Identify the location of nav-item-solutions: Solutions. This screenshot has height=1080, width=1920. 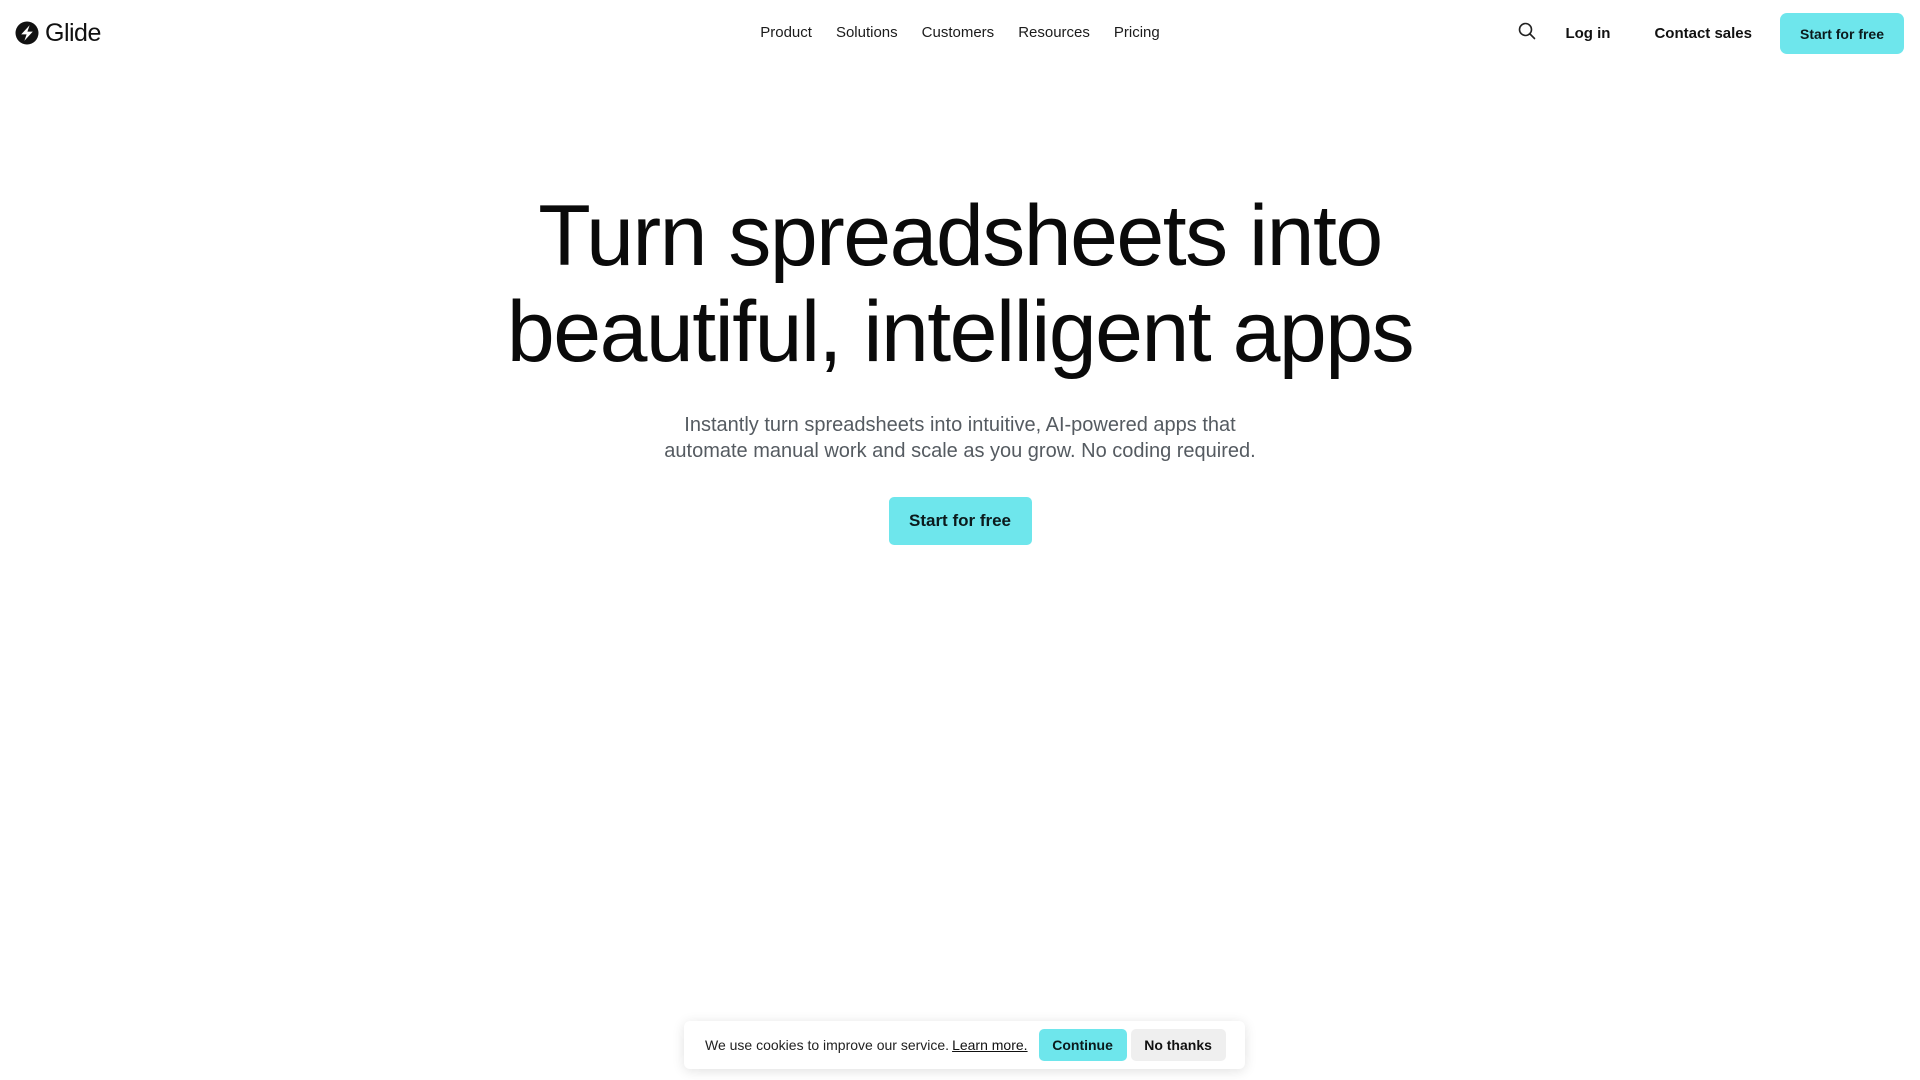
(867, 33).